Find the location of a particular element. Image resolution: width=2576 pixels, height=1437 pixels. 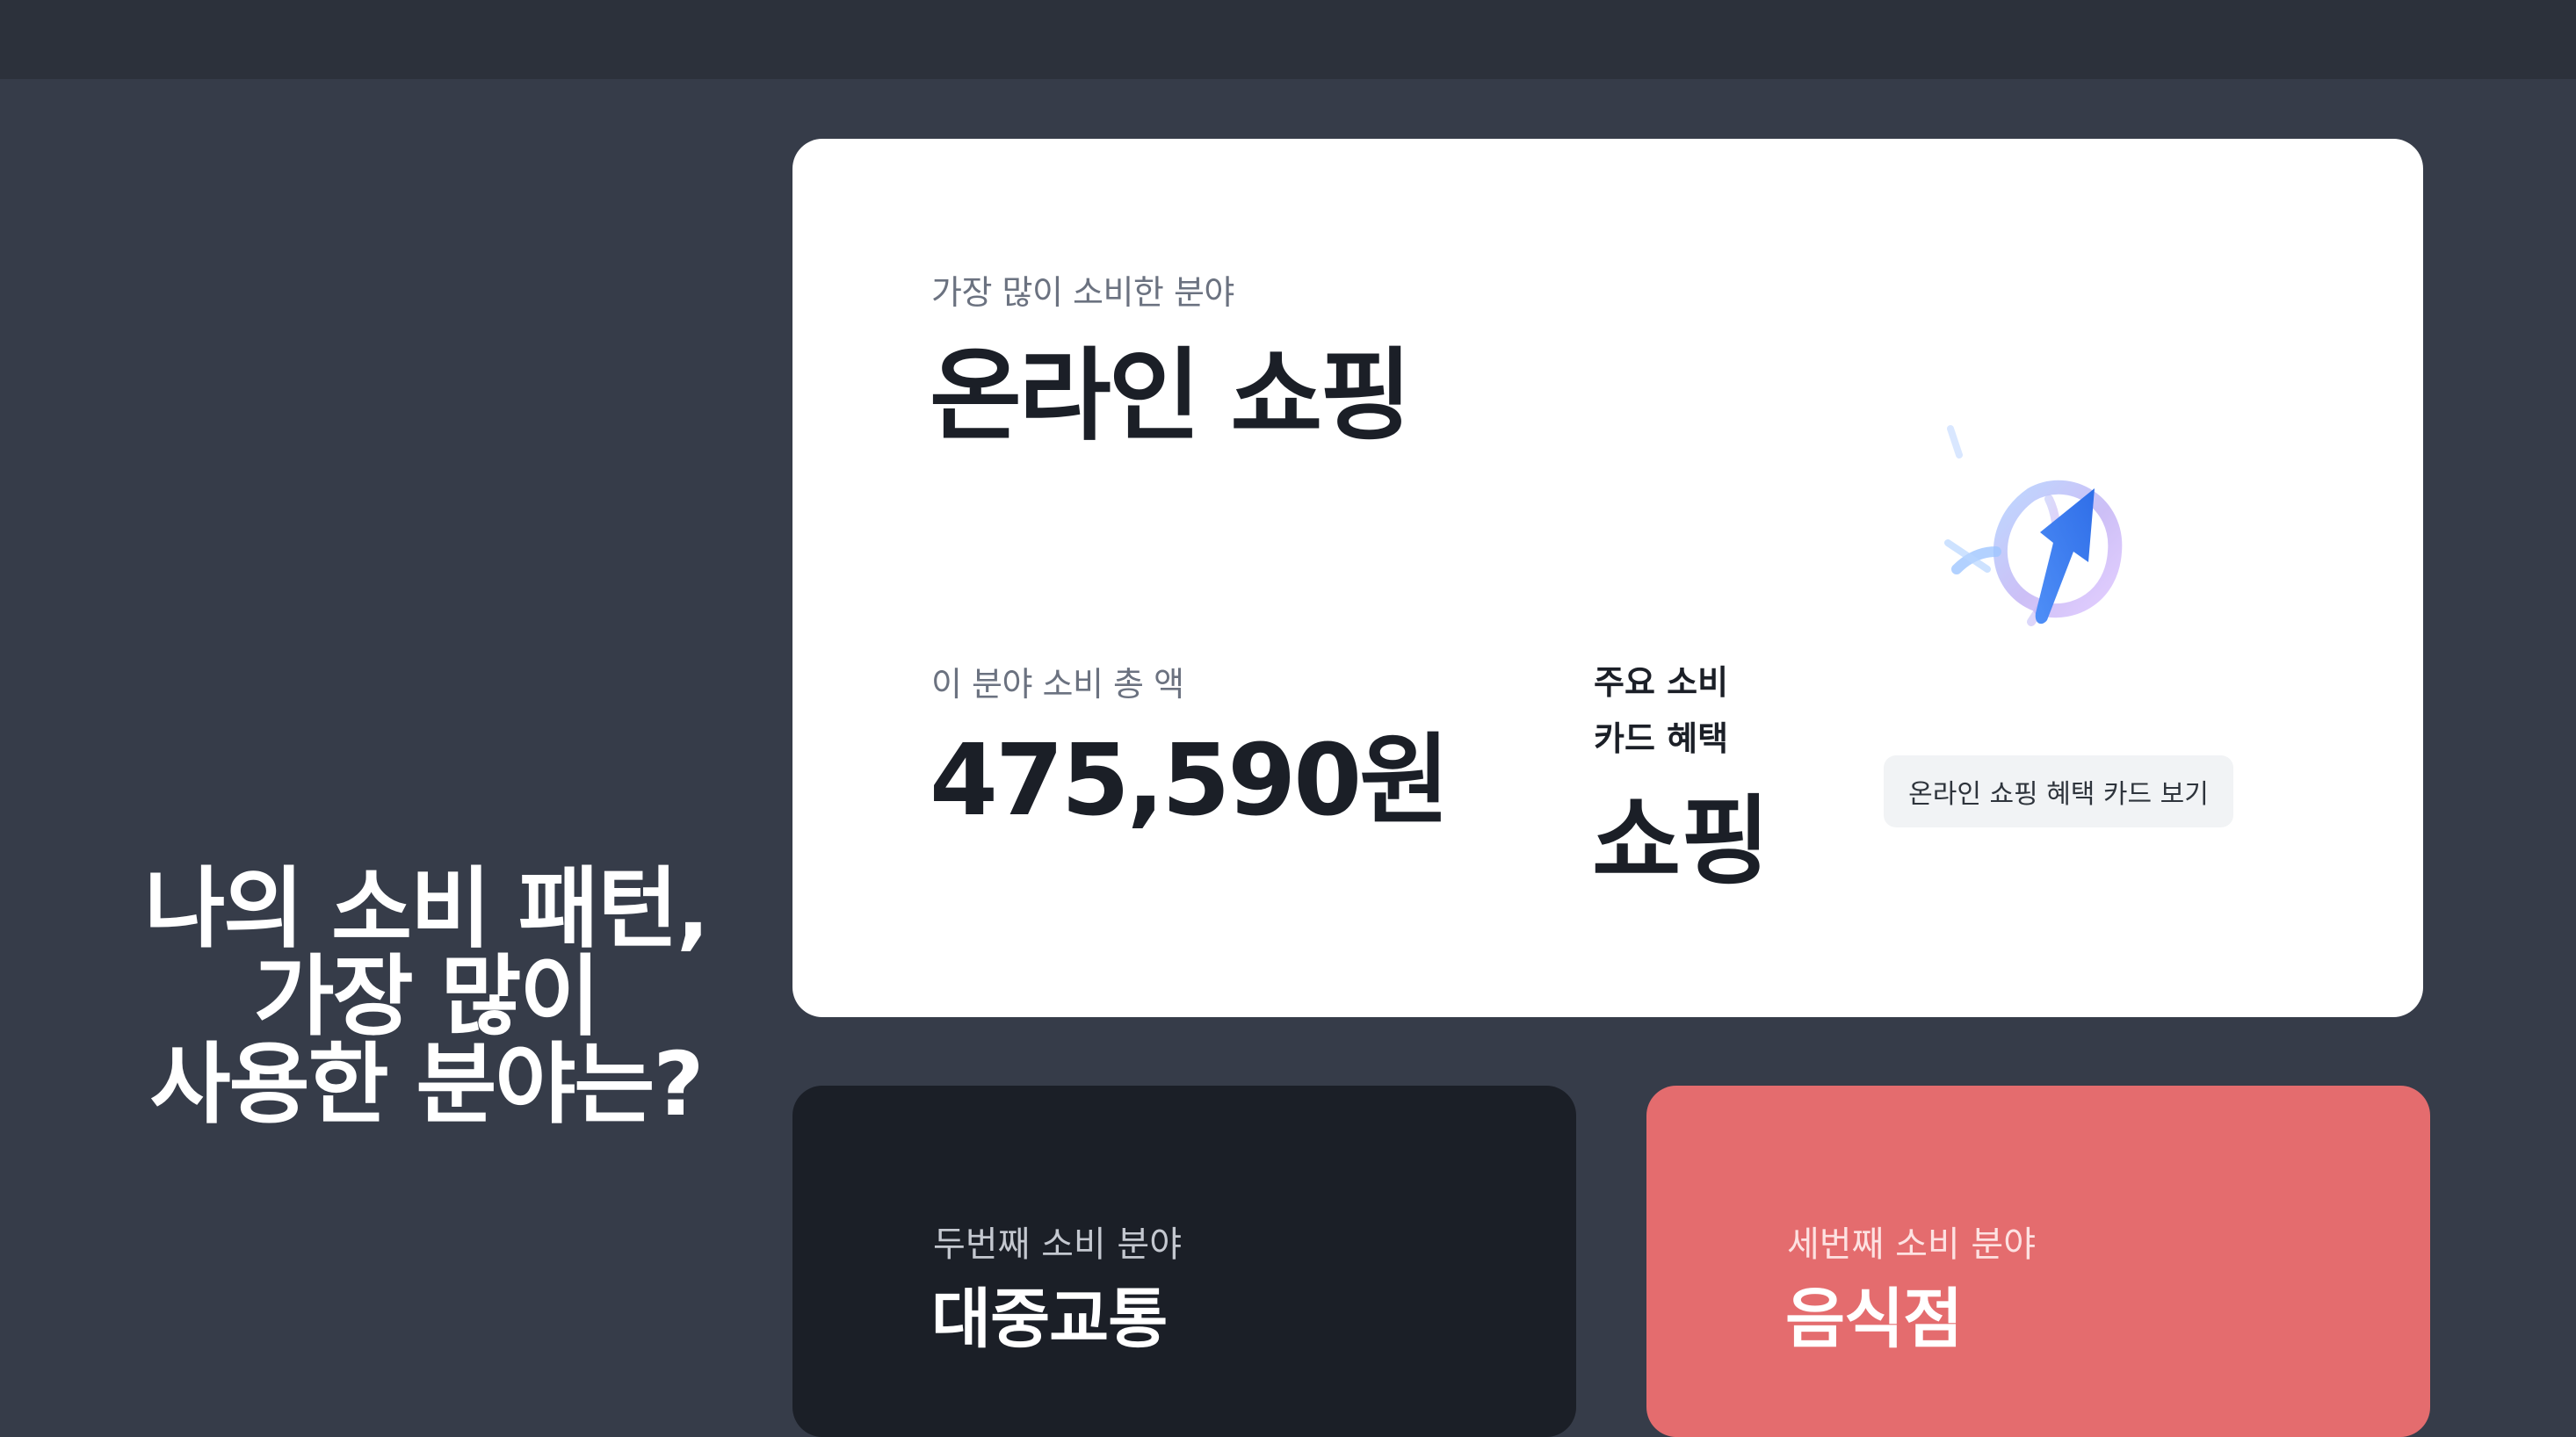

third-category-value: 음식점 is located at coordinates (1874, 1319).